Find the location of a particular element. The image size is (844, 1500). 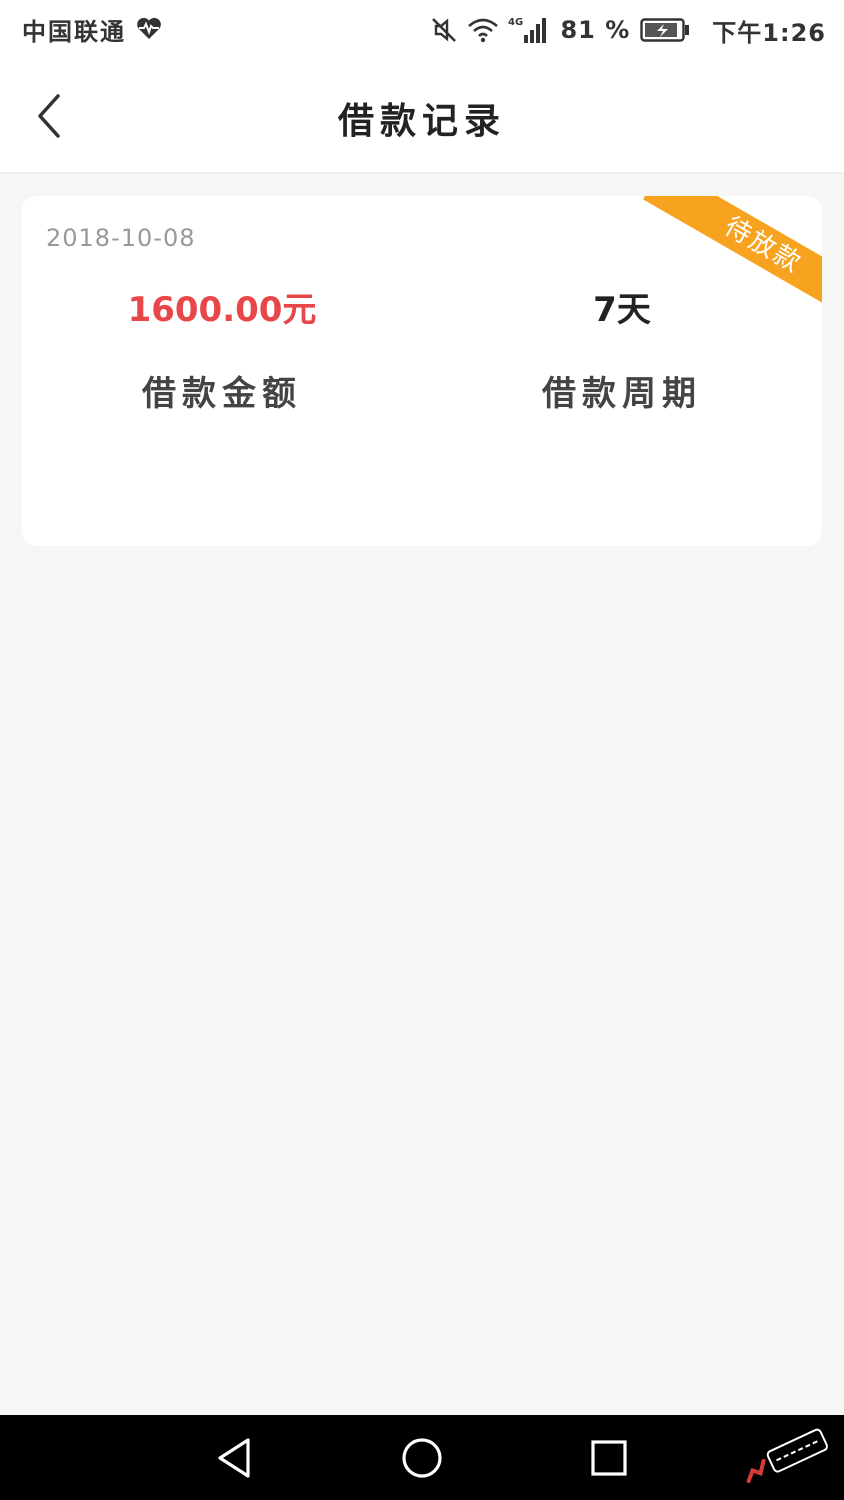

system-nav-bar is located at coordinates (422, 1457).